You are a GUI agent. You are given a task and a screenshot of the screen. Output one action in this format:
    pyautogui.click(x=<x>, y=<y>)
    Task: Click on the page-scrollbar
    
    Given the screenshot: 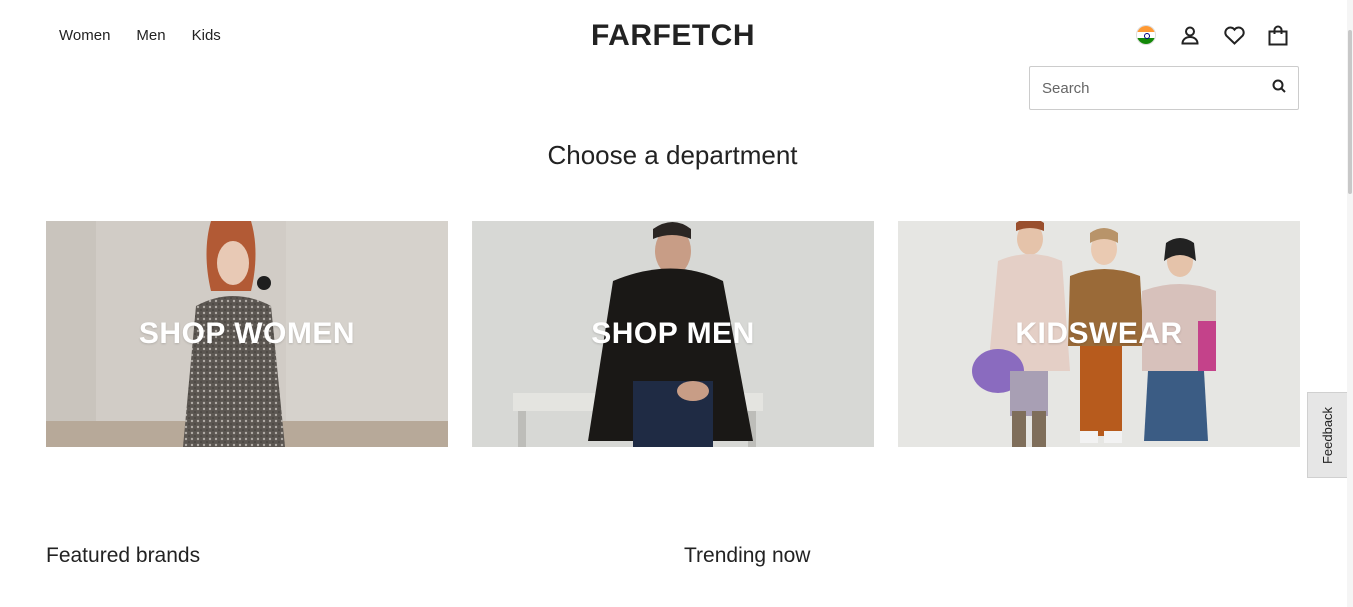 What is the action you would take?
    pyautogui.click(x=1350, y=303)
    